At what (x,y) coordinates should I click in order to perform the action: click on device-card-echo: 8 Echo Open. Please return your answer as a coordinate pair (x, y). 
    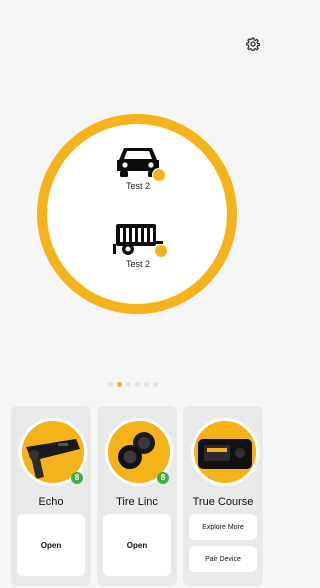
    Looking at the image, I should click on (51, 496).